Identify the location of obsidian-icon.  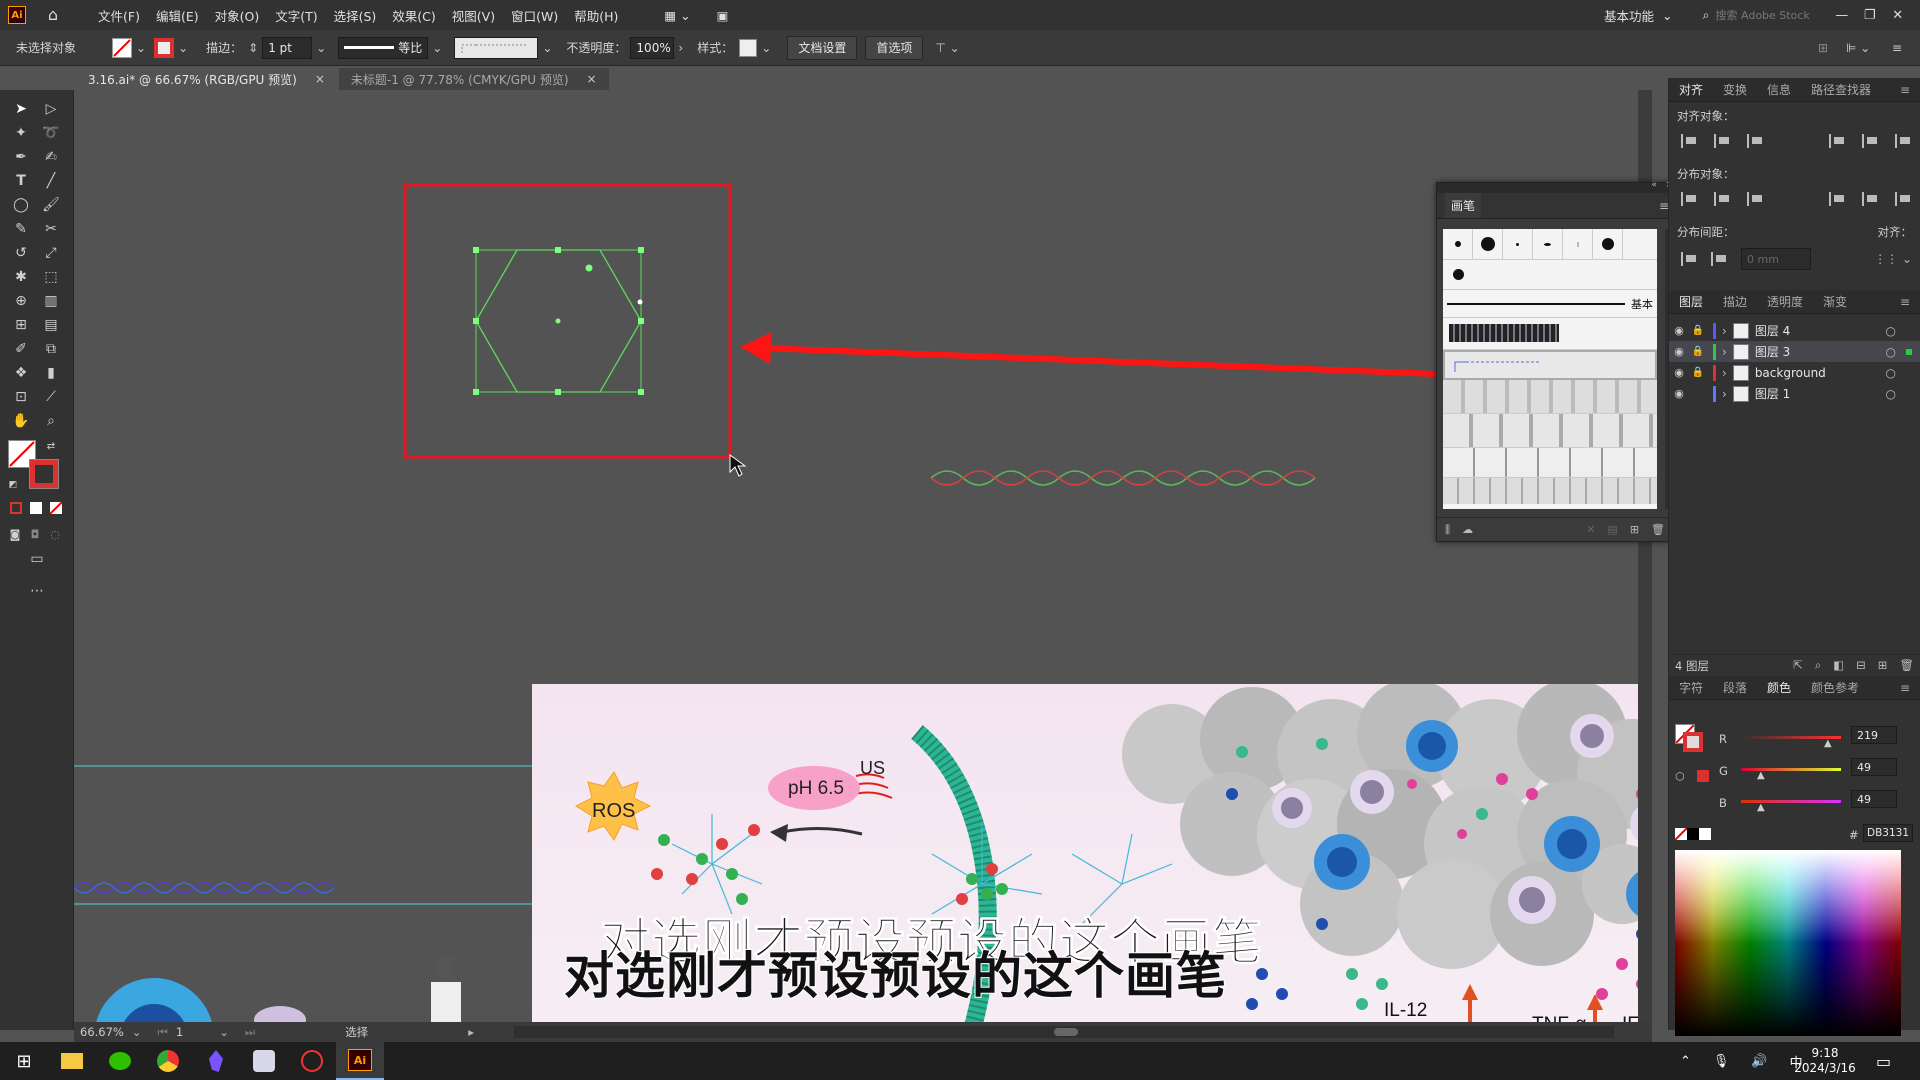
(216, 1061).